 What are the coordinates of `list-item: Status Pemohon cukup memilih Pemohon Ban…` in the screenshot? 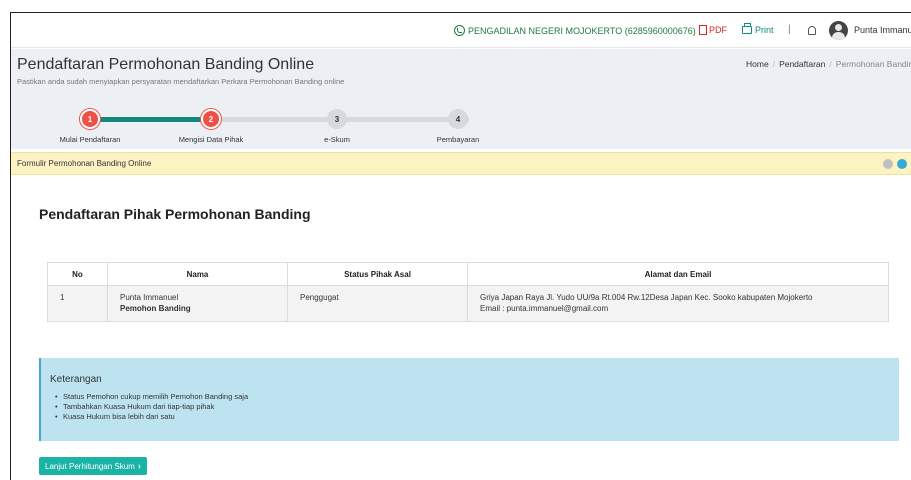 It's located at (151, 397).